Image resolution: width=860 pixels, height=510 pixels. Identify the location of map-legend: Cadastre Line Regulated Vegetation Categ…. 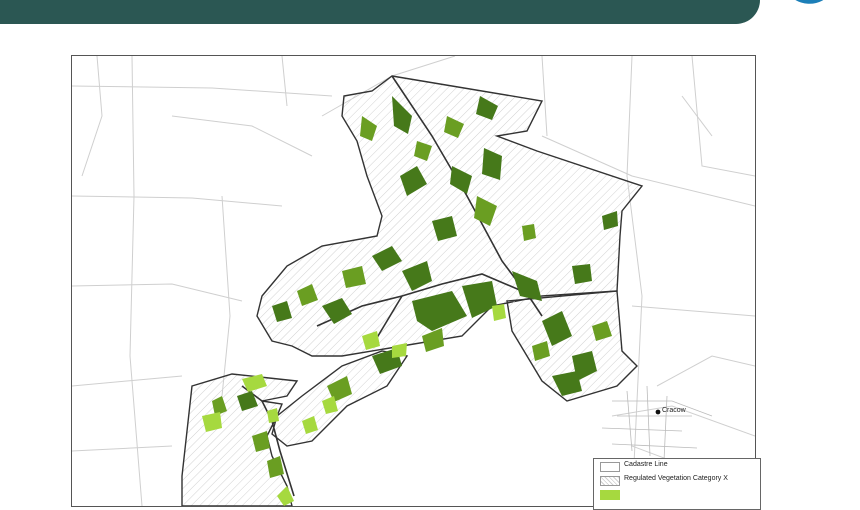
(677, 484).